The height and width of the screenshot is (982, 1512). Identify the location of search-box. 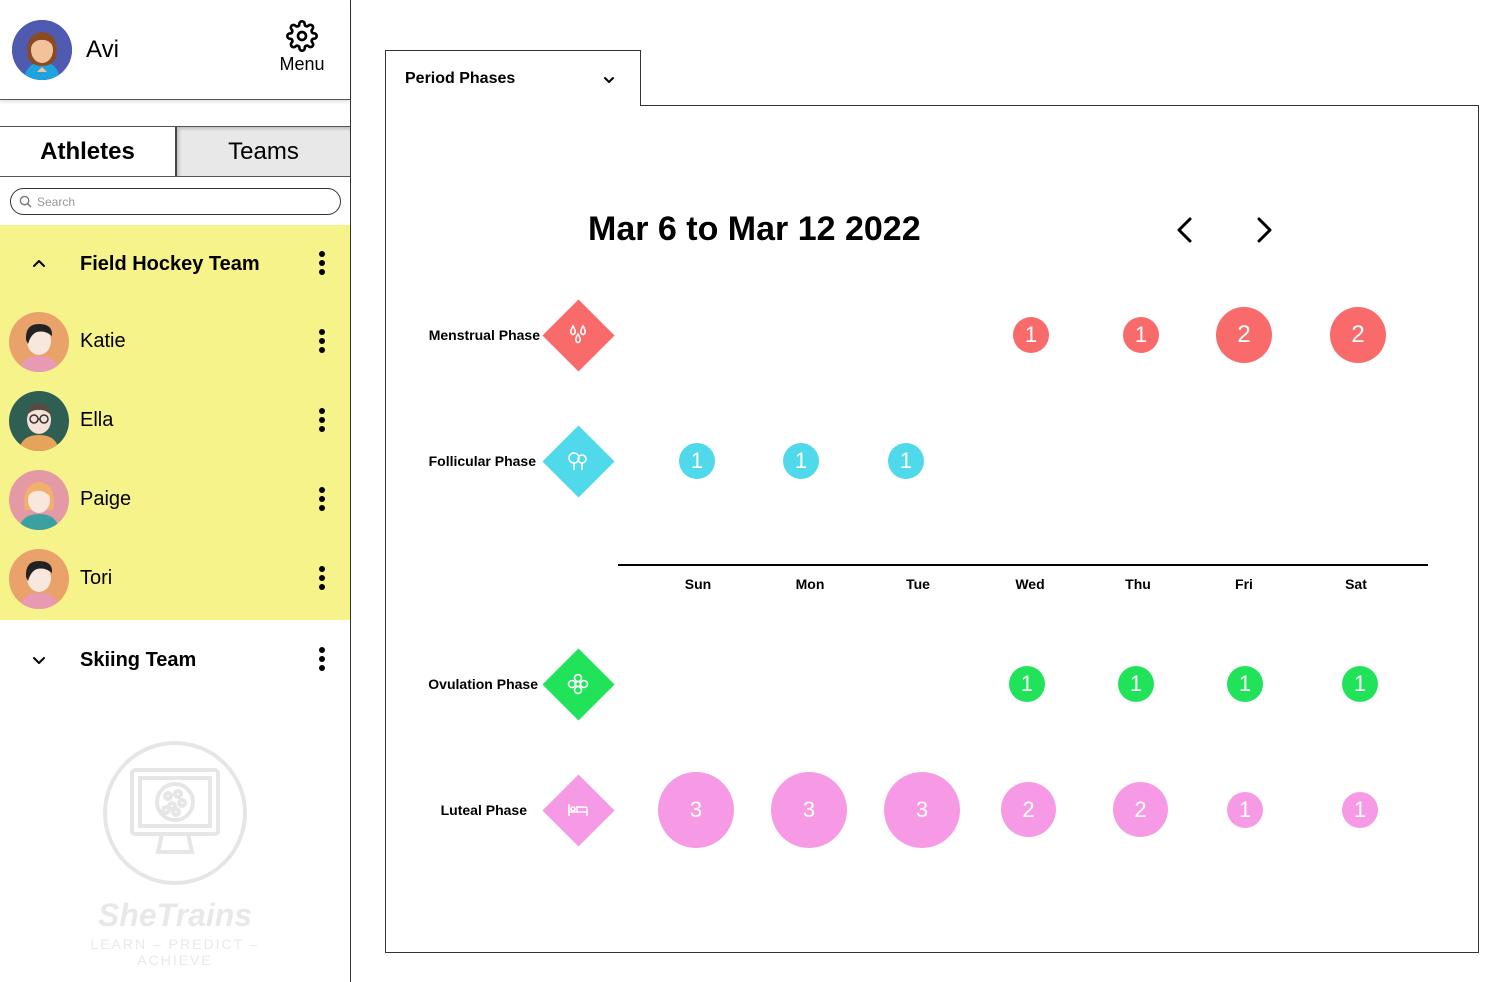
(175, 201).